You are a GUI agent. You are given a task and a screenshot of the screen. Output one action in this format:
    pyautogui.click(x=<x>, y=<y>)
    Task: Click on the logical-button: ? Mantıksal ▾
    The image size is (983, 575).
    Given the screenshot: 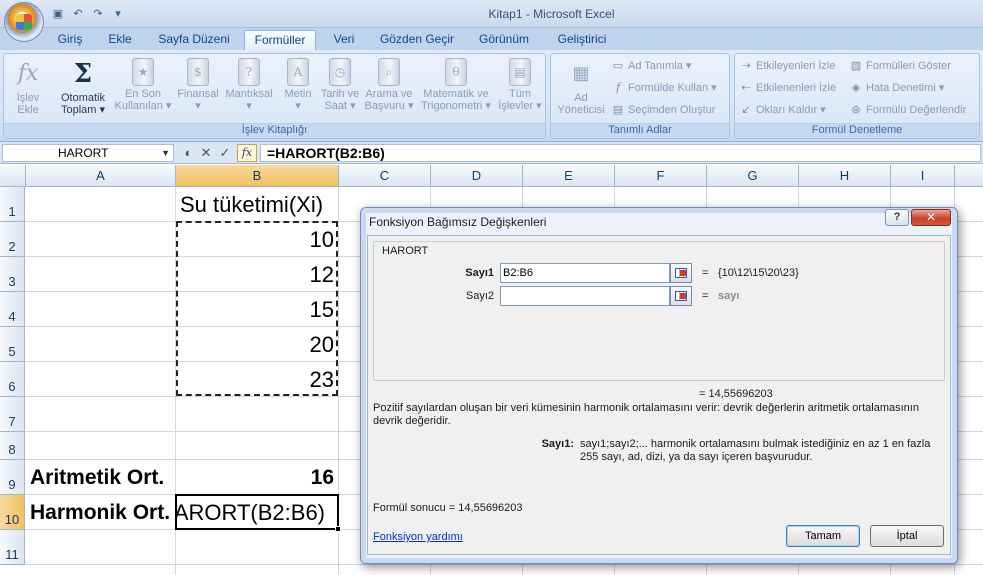 What is the action you would take?
    pyautogui.click(x=249, y=85)
    